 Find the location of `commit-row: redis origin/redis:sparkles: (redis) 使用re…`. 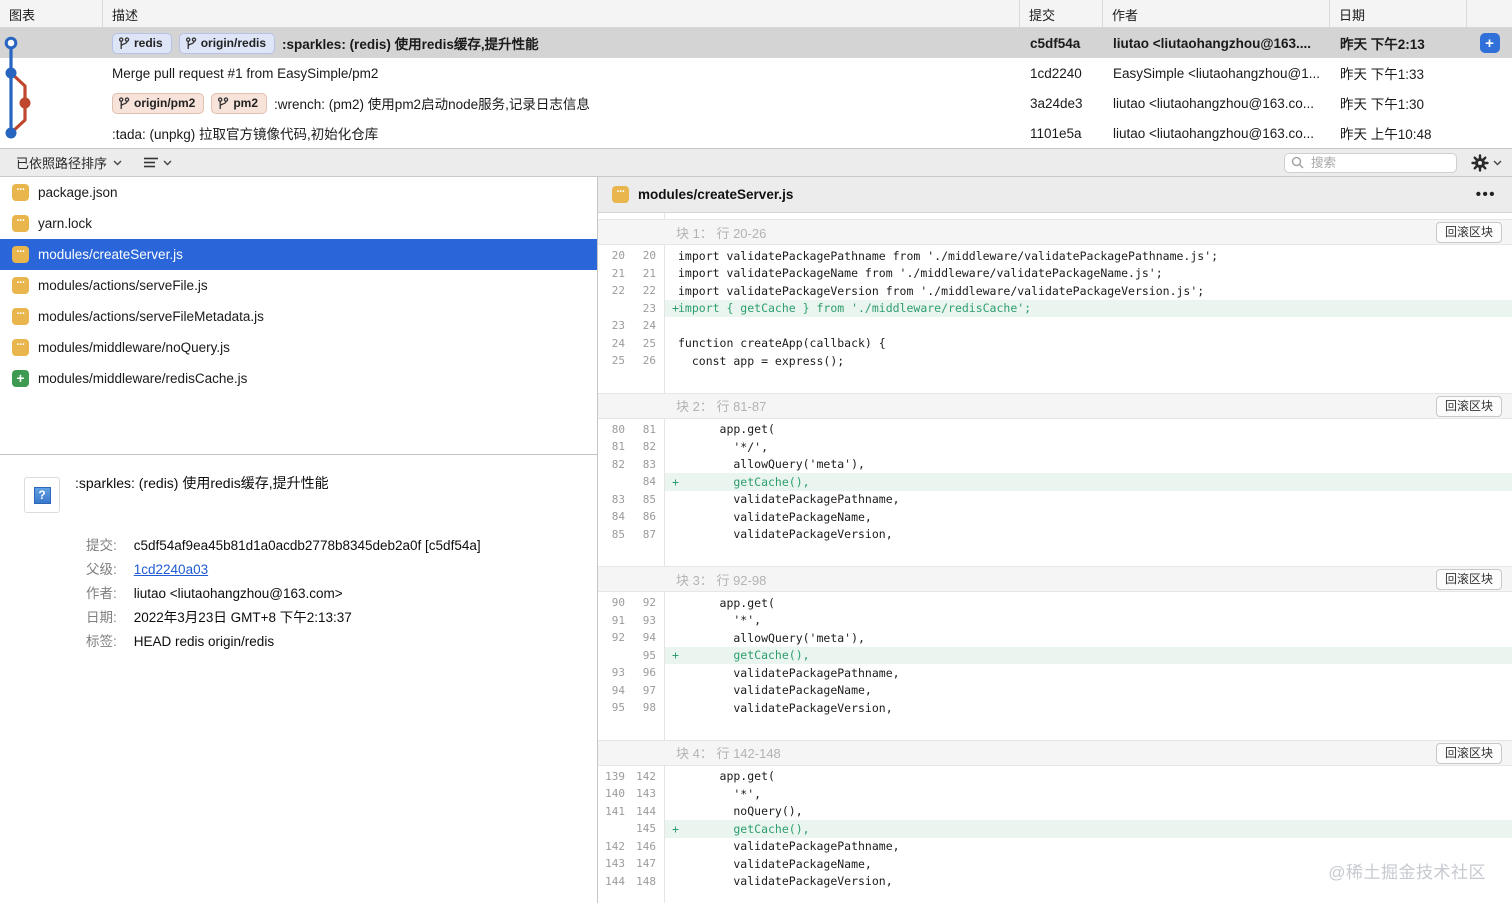

commit-row: redis origin/redis:sparkles: (redis) 使用re… is located at coordinates (756, 43).